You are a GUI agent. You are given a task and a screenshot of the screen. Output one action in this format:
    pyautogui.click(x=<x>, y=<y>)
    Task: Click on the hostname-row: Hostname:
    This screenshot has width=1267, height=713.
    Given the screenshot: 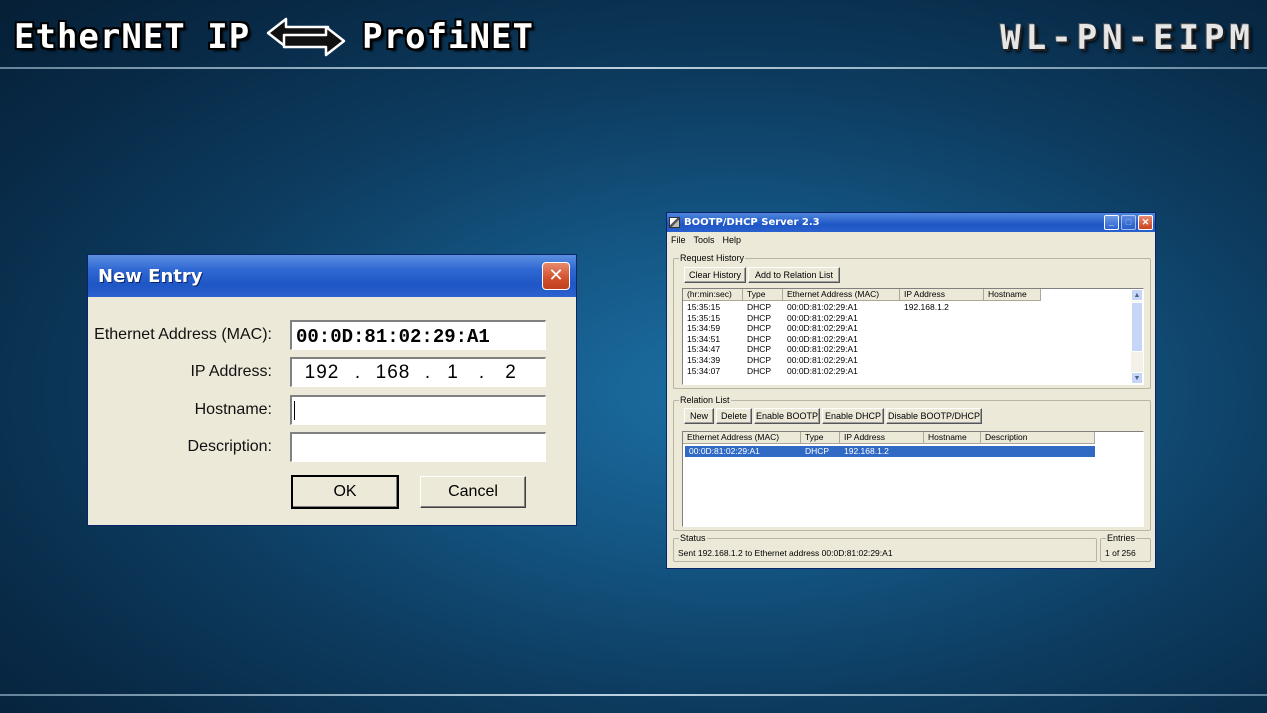 What is the action you would take?
    pyautogui.click(x=333, y=411)
    